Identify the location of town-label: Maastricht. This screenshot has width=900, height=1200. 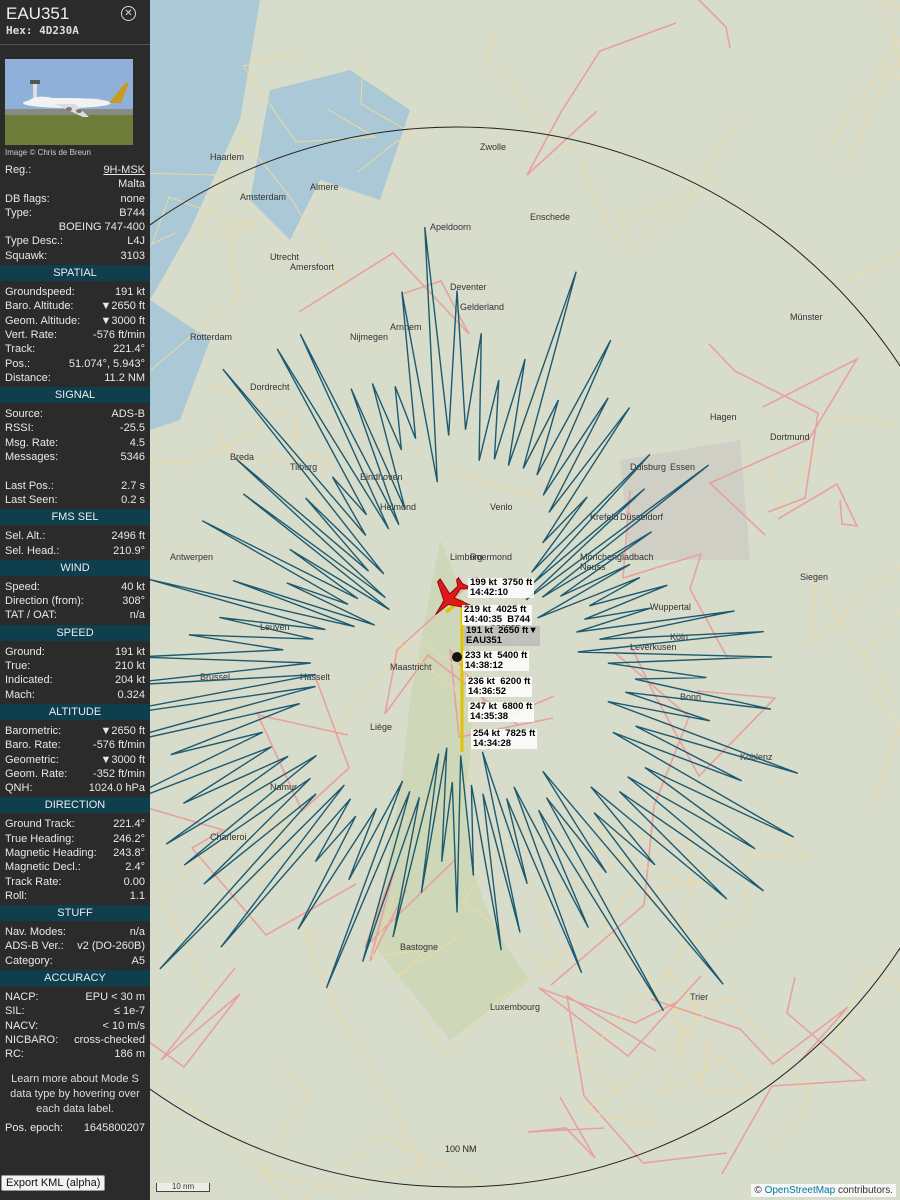
(411, 667).